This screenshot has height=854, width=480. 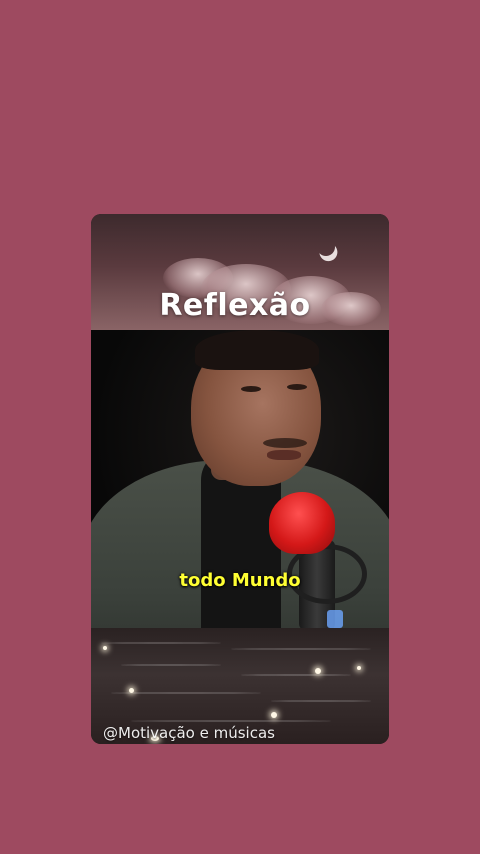 I want to click on channel-watermark: @Motivação e músicas, so click(x=189, y=733).